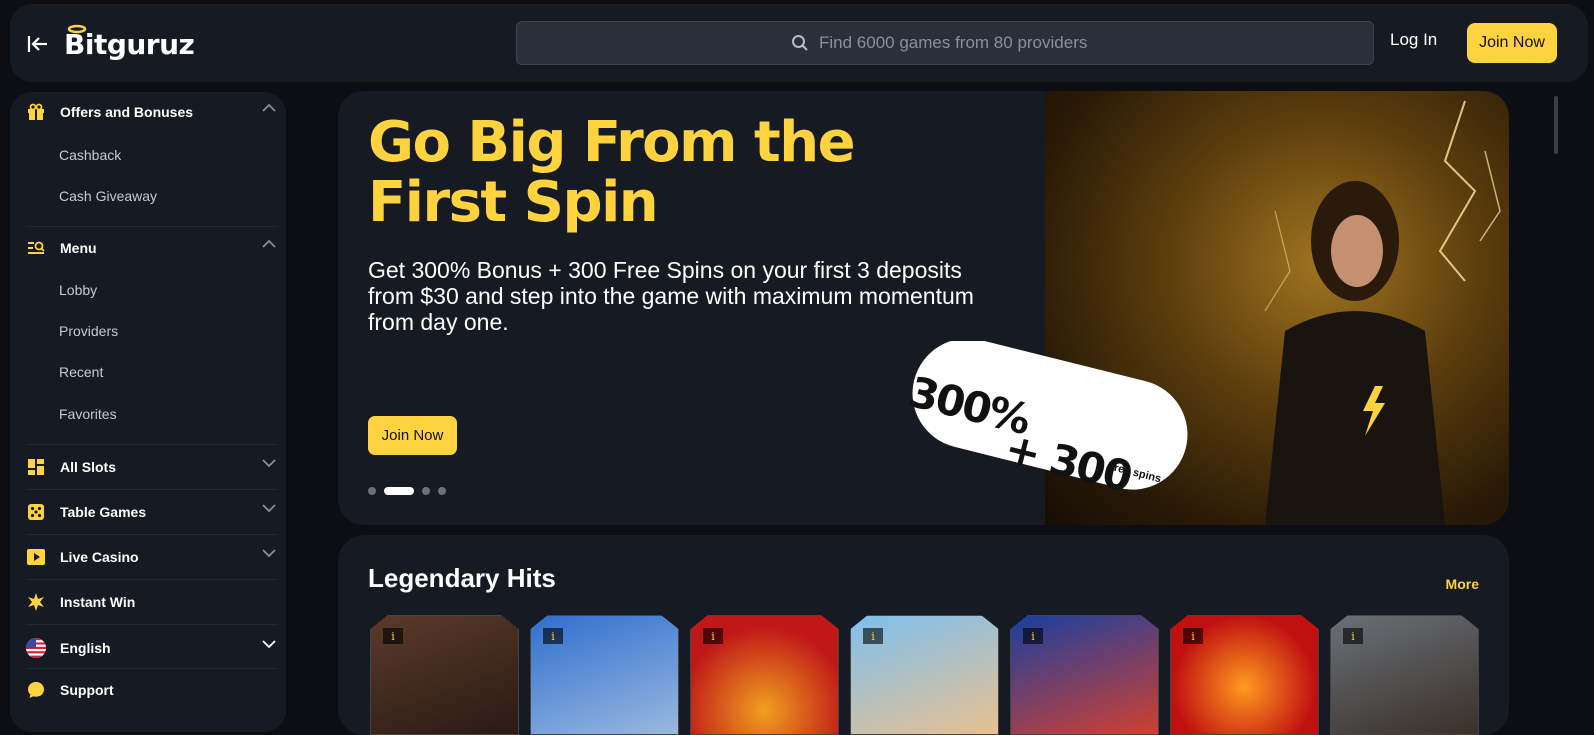 The height and width of the screenshot is (735, 1594). What do you see at coordinates (38, 44) in the screenshot?
I see `collapse-sidebar-icon` at bounding box center [38, 44].